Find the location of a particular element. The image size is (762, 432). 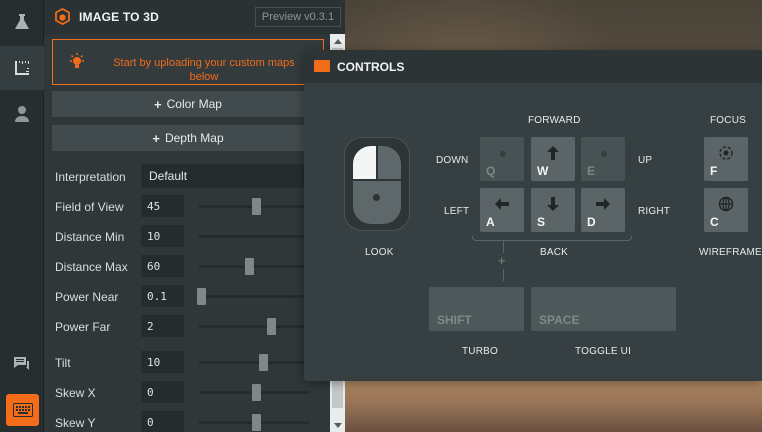

ruler-icon is located at coordinates (22, 68).